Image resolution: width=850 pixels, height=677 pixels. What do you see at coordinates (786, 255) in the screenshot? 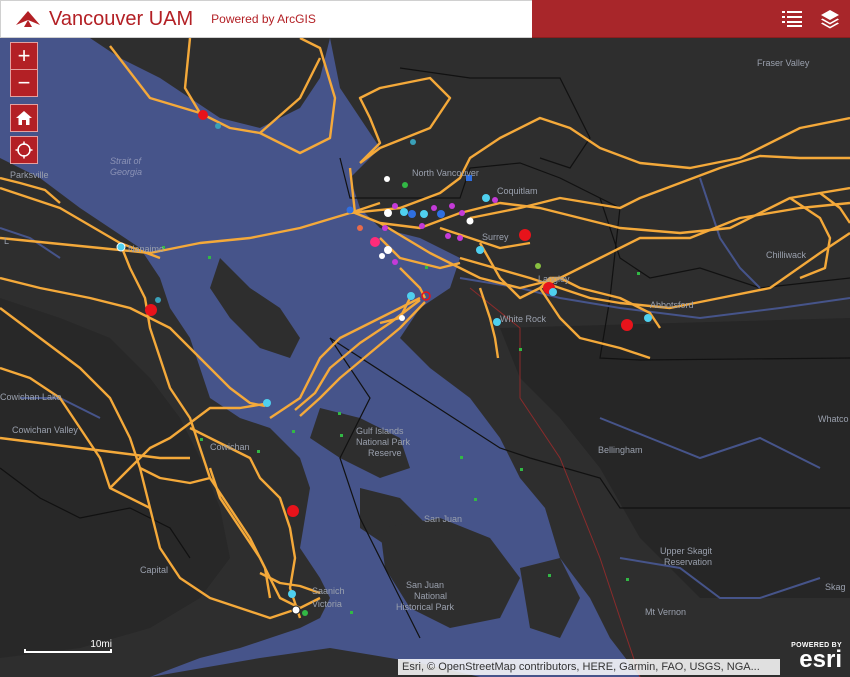
I see `place-label: Chilliwack` at bounding box center [786, 255].